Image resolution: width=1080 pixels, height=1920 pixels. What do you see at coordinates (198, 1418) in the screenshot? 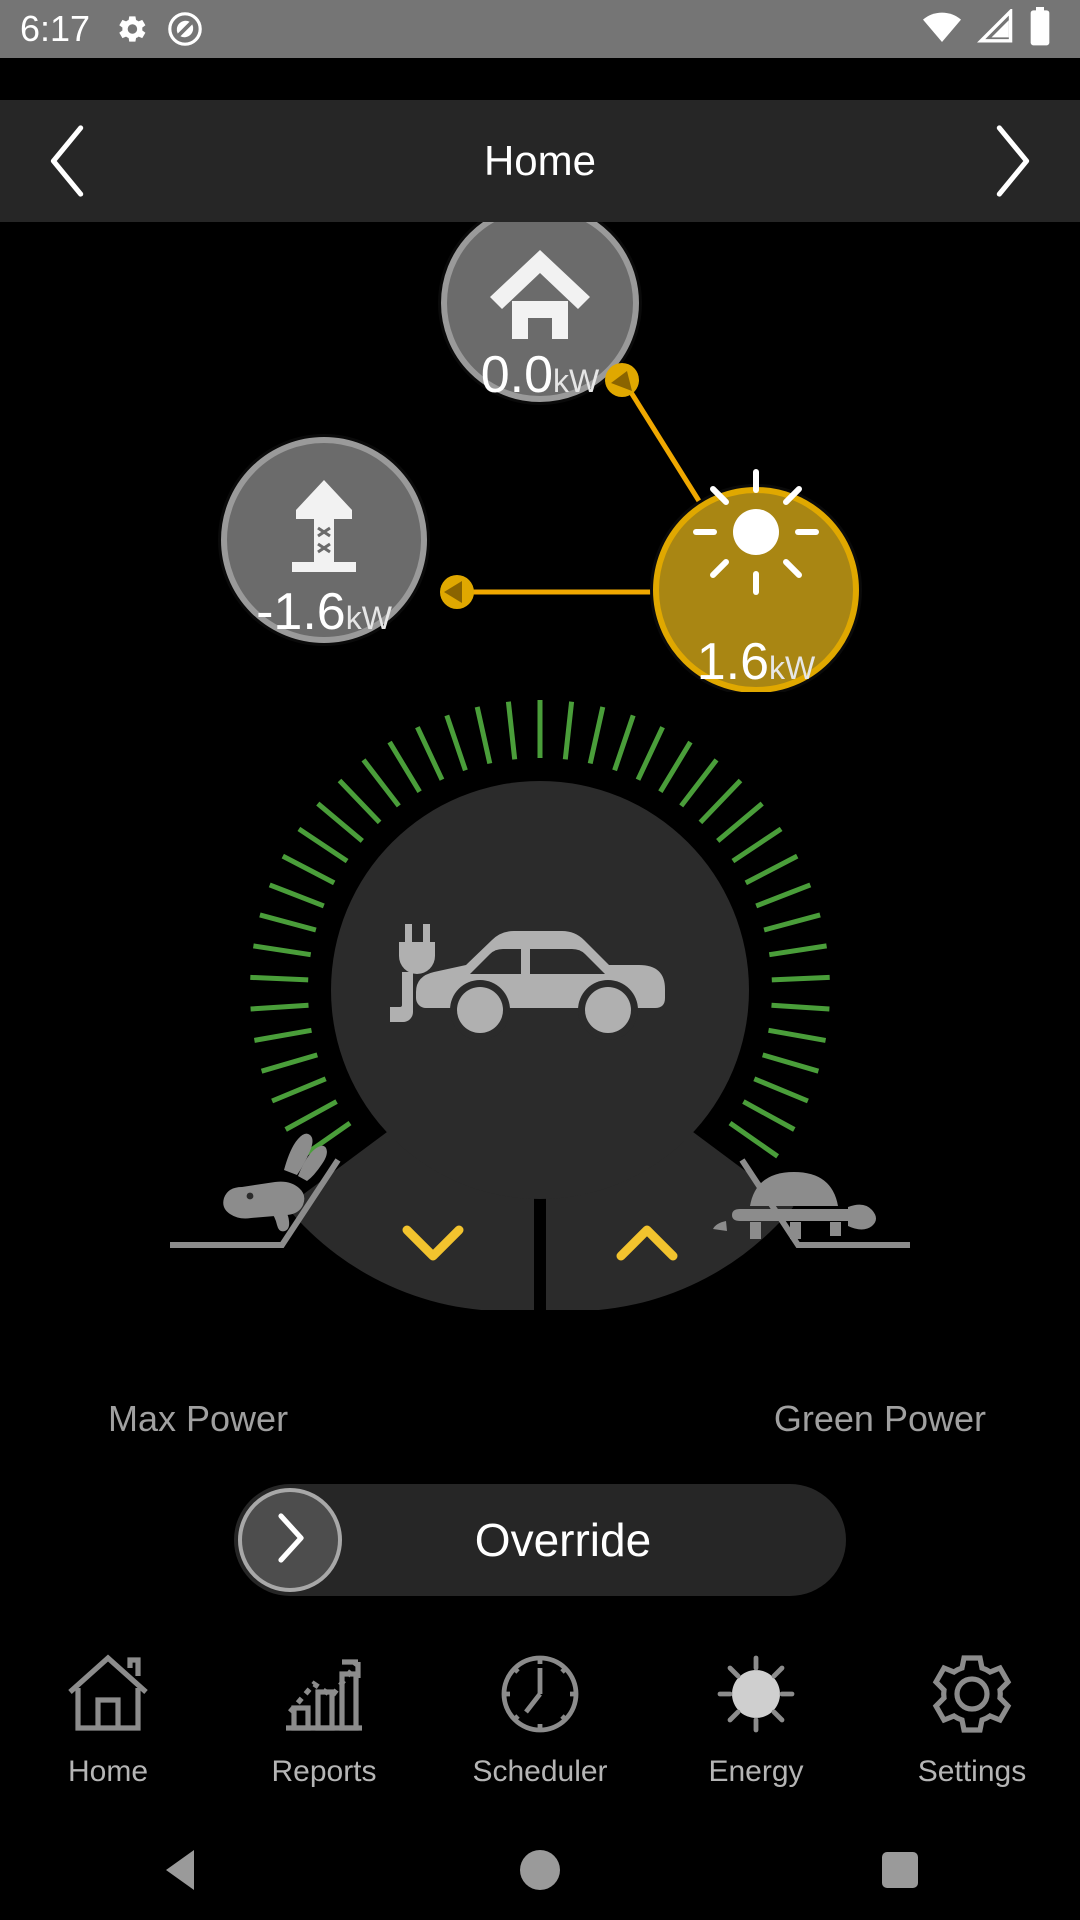
I see `gauge-left-label: Max Power` at bounding box center [198, 1418].